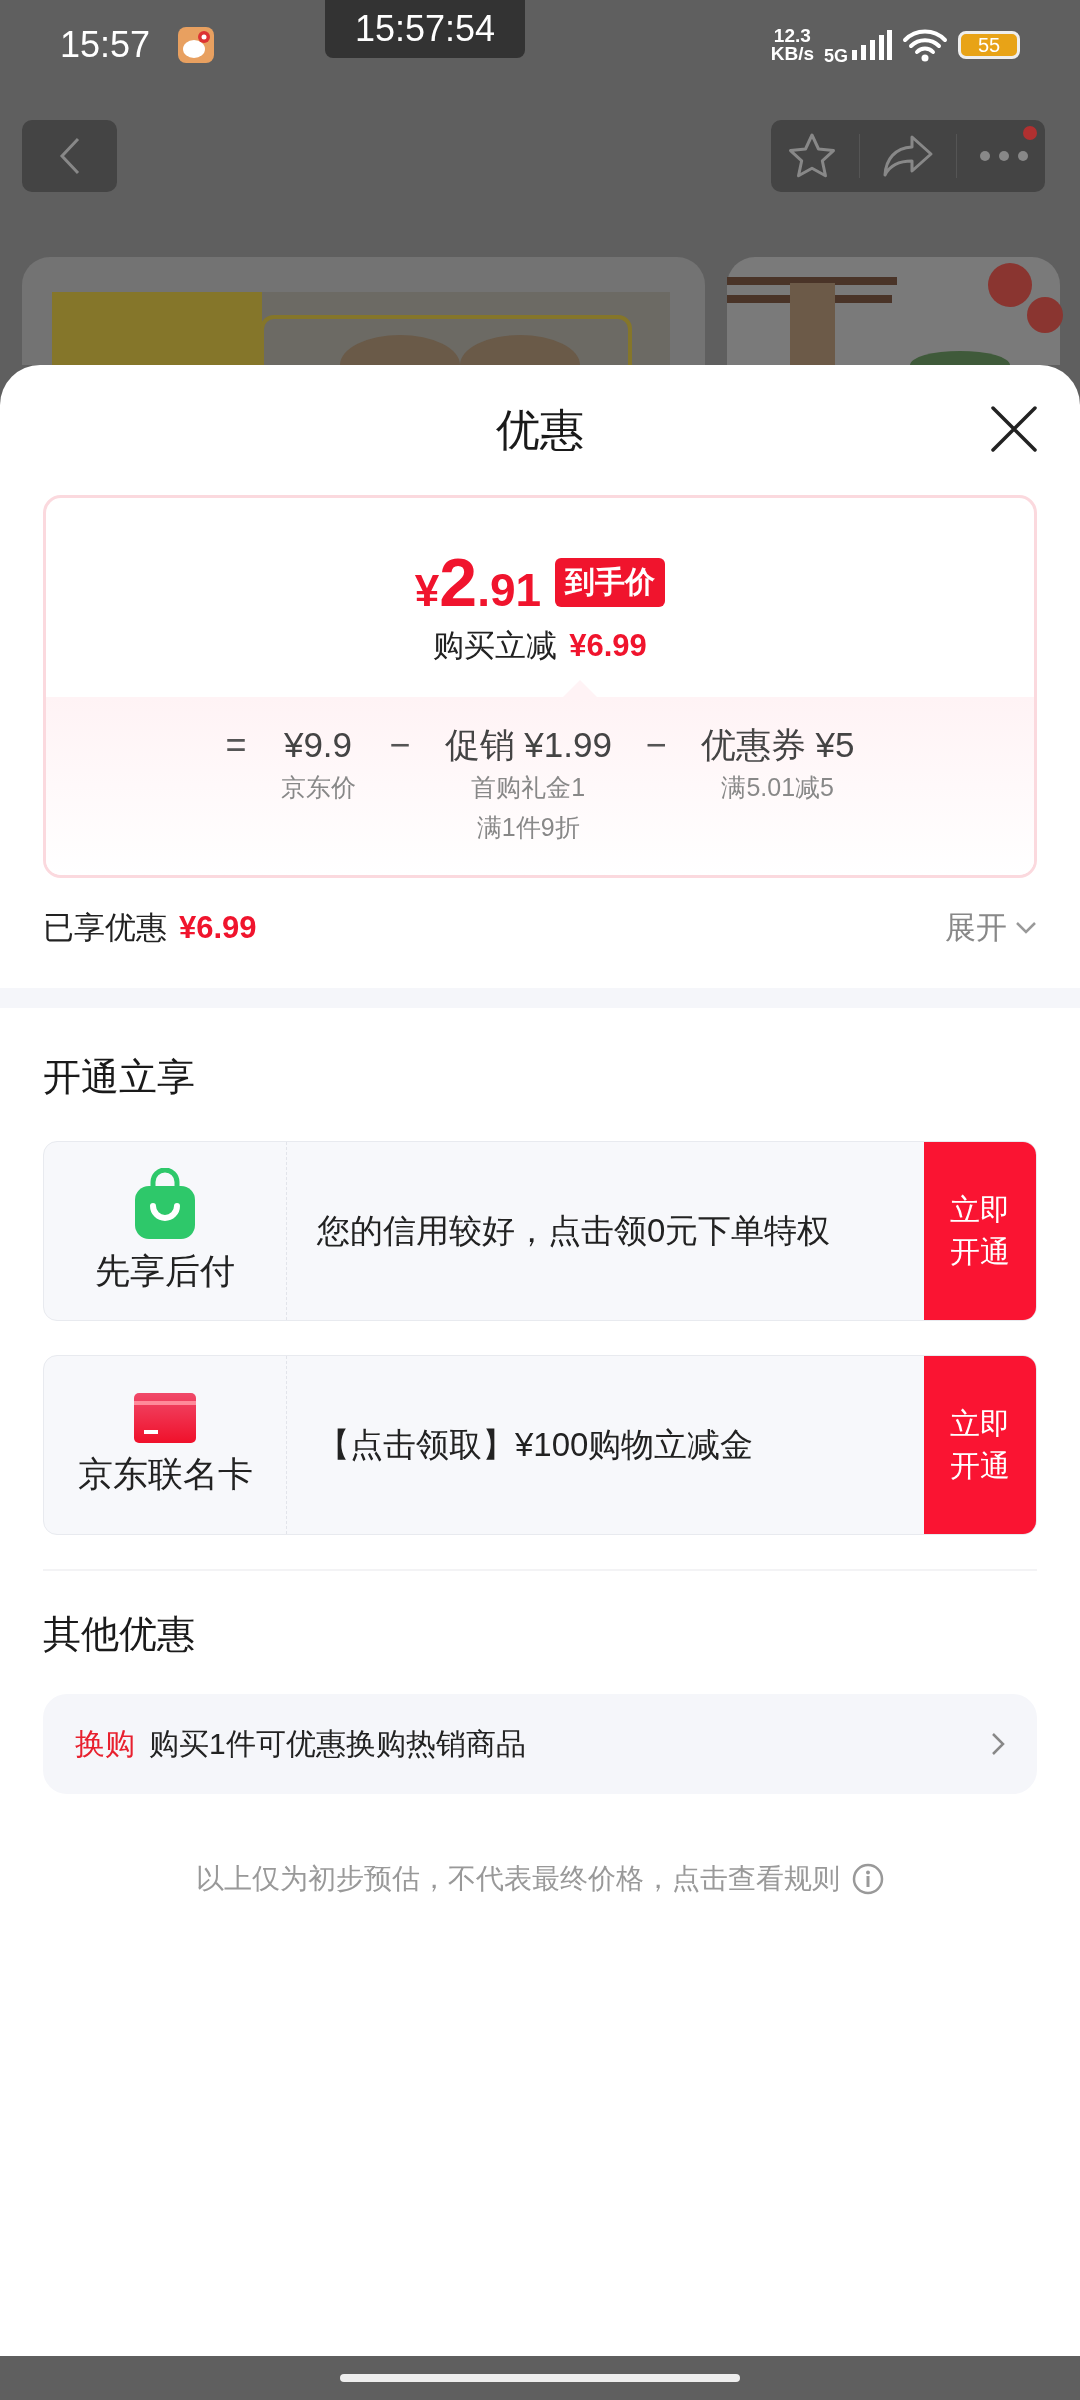  What do you see at coordinates (119, 1077) in the screenshot?
I see `section-title: 开通立享` at bounding box center [119, 1077].